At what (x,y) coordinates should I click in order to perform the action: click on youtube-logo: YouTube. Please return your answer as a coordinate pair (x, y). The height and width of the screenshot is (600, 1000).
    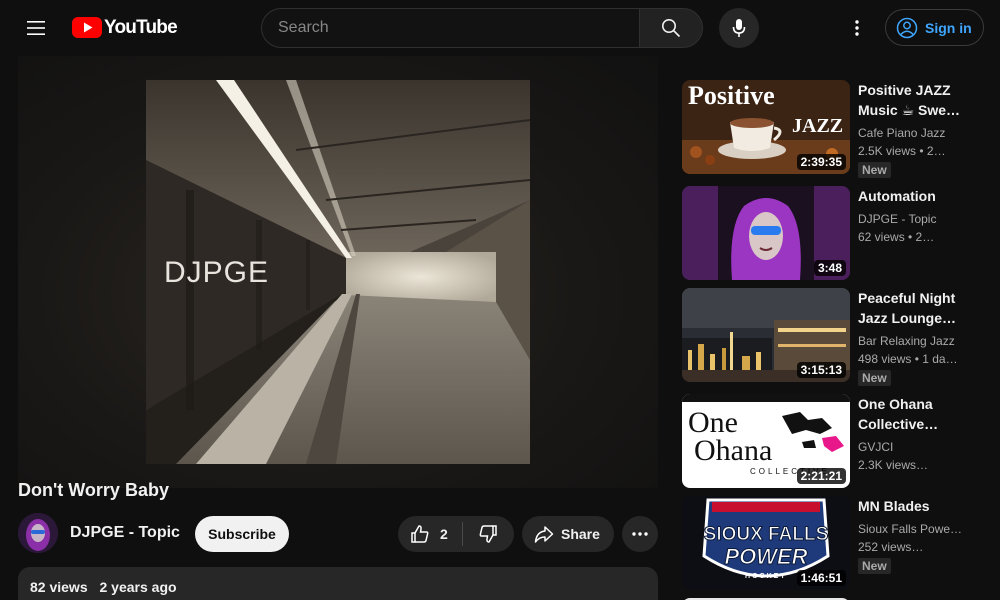
    Looking at the image, I should click on (125, 27).